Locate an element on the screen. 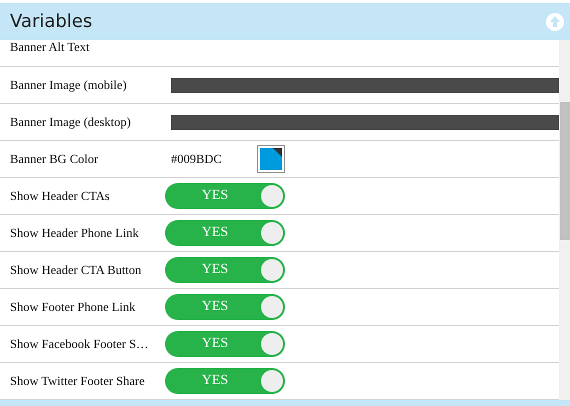 This screenshot has width=570, height=406. field-label: Show Header Phone Link is located at coordinates (74, 233).